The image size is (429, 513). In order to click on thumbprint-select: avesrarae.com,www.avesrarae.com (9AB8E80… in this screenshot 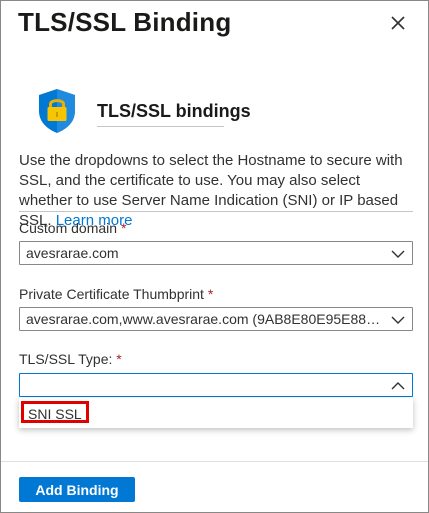, I will do `click(216, 319)`.